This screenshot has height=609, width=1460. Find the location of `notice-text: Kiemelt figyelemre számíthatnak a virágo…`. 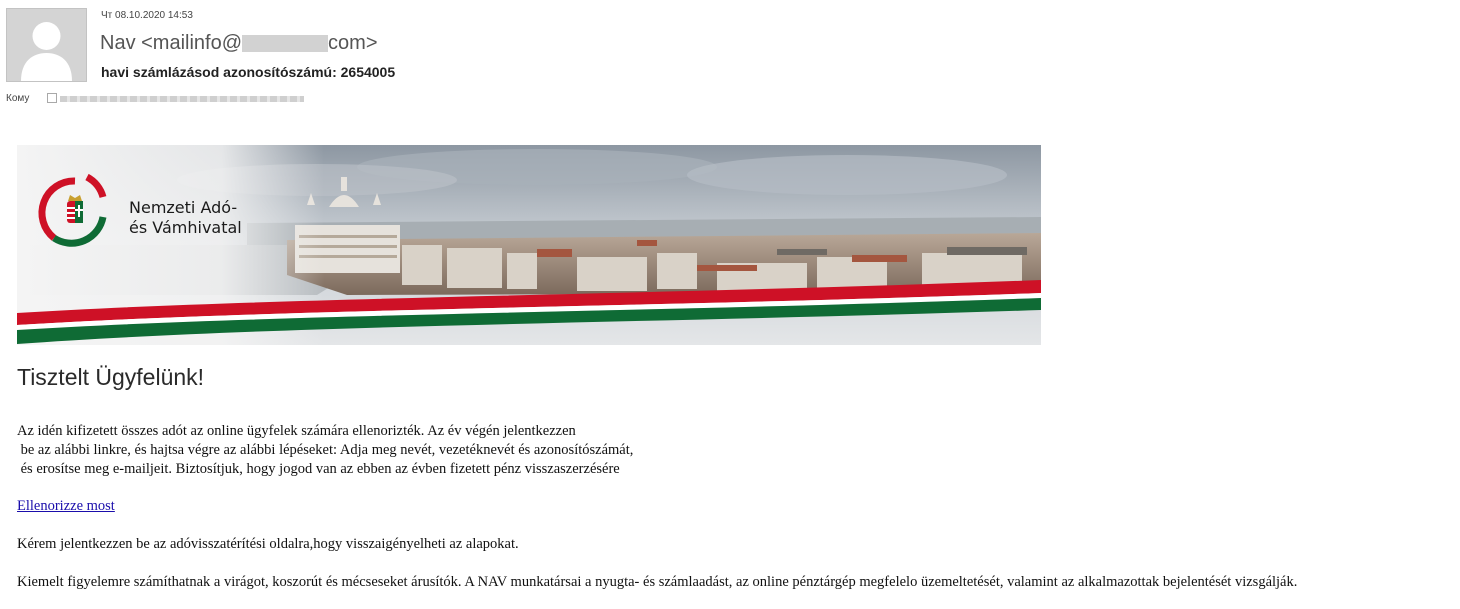

notice-text: Kiemelt figyelemre számíthatnak a virágo… is located at coordinates (657, 582).